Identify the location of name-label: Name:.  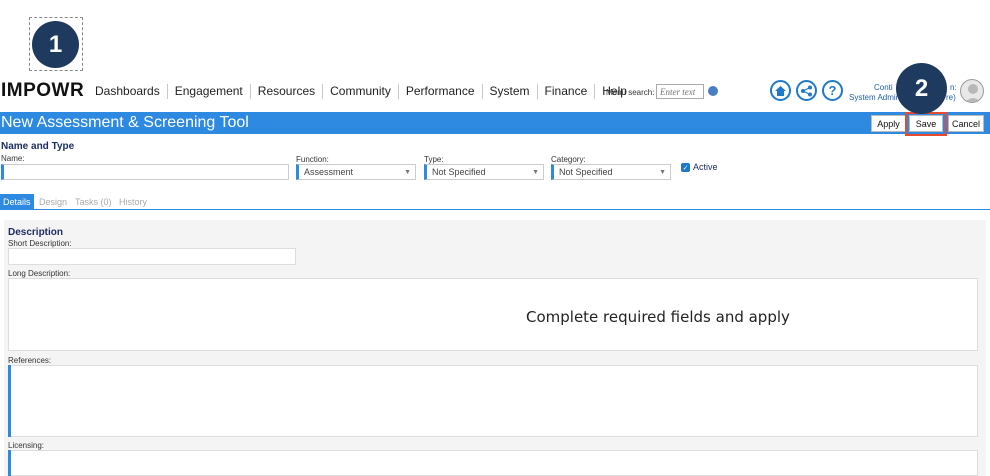
(13, 158).